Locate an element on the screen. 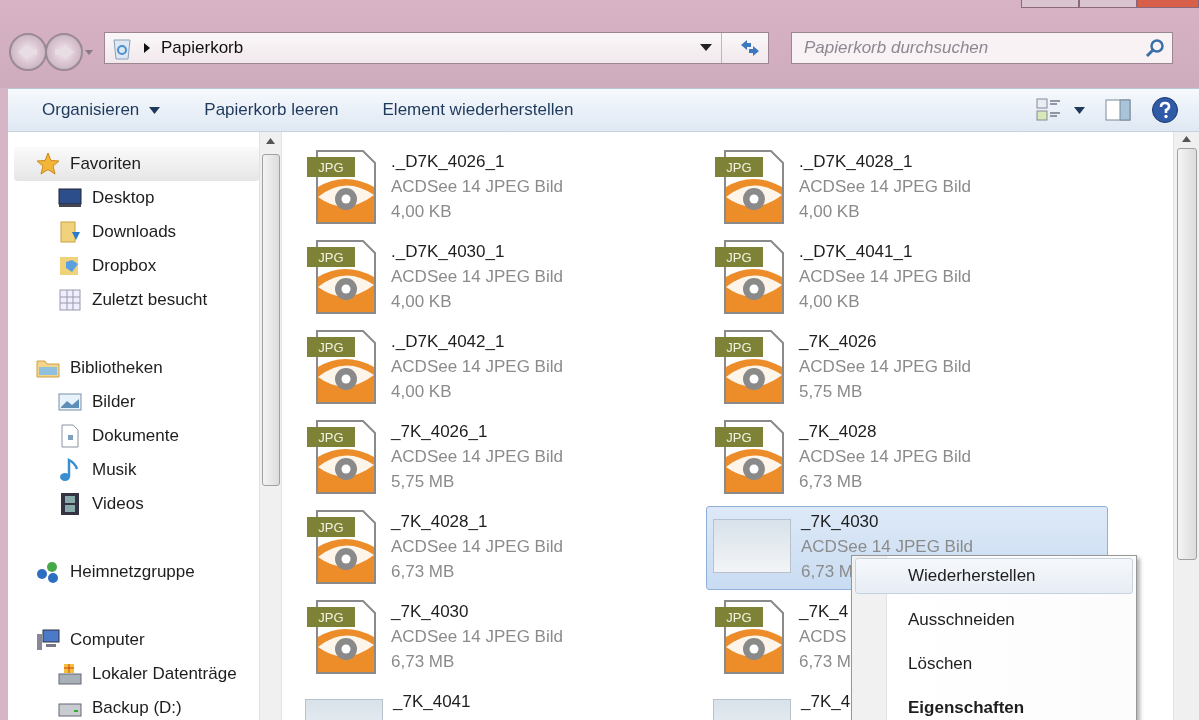 Image resolution: width=1199 pixels, height=720 pixels. sidebar-label: Bilder is located at coordinates (114, 402).